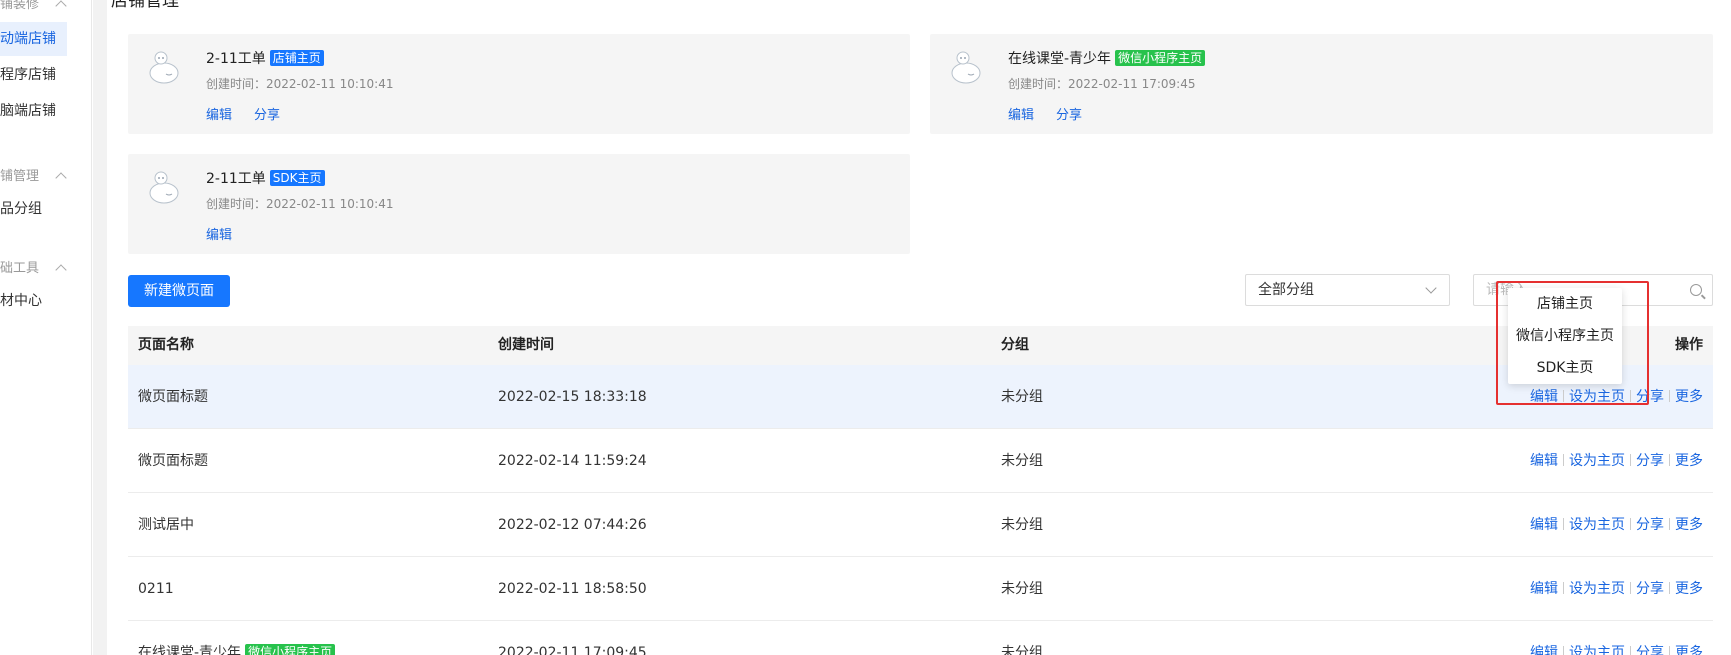 This screenshot has height=655, width=1731. I want to click on sidebar-group-basic-tools: 础工具, so click(33, 266).